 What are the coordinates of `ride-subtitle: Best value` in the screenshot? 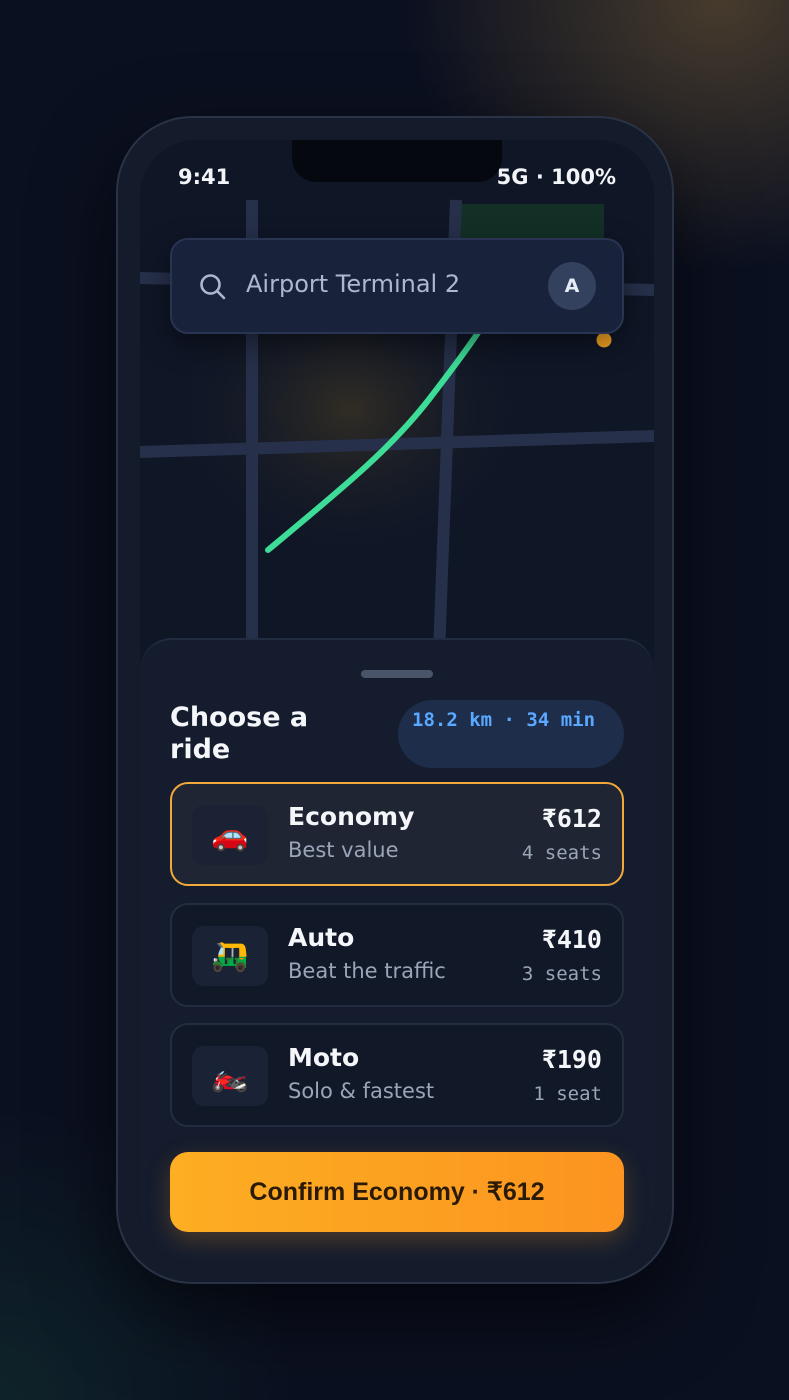 It's located at (343, 850).